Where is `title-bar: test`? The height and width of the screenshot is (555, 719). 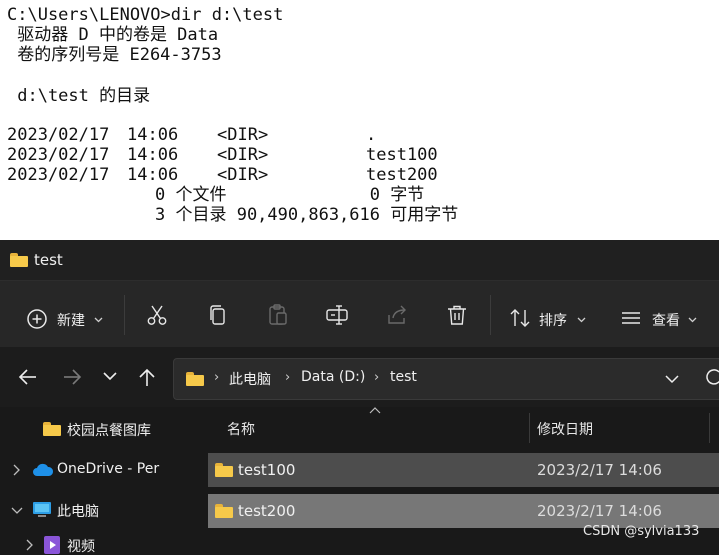 title-bar: test is located at coordinates (359, 260).